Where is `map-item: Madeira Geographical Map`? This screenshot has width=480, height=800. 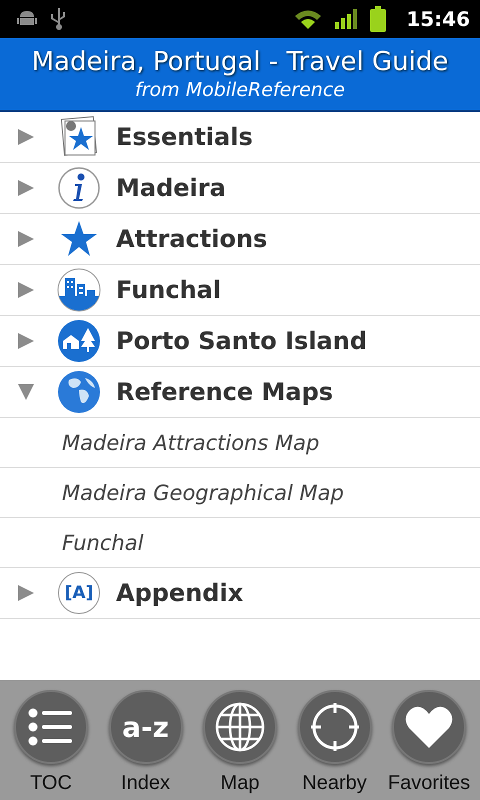 map-item: Madeira Geographical Map is located at coordinates (240, 493).